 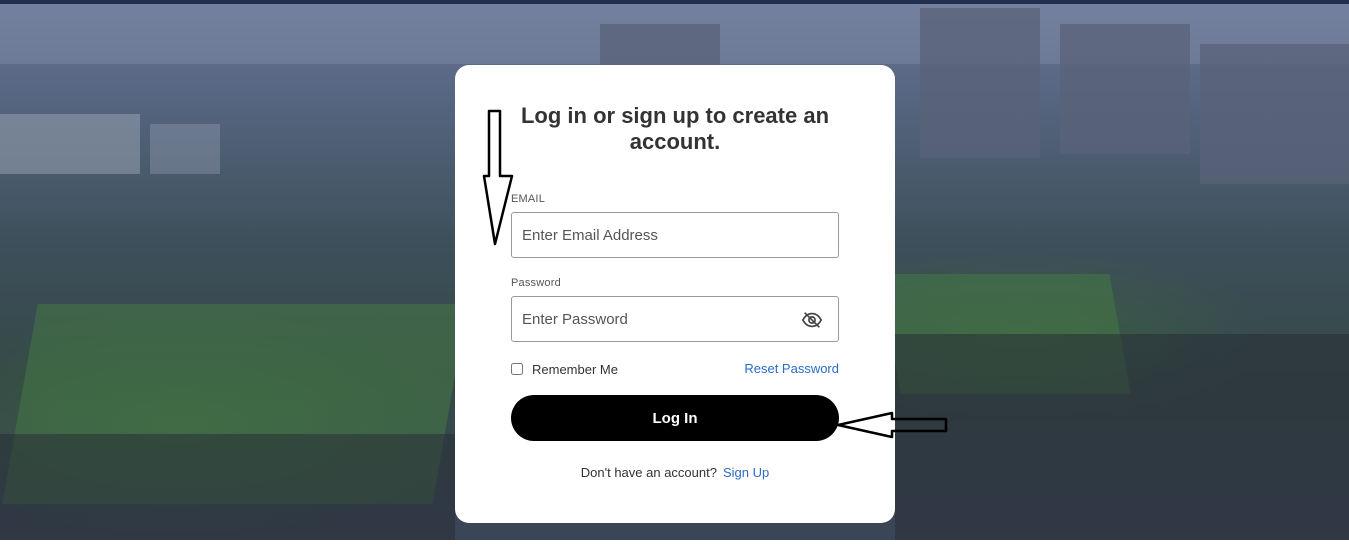 I want to click on signup-row: Don't have an account? Sign Up, so click(x=675, y=472).